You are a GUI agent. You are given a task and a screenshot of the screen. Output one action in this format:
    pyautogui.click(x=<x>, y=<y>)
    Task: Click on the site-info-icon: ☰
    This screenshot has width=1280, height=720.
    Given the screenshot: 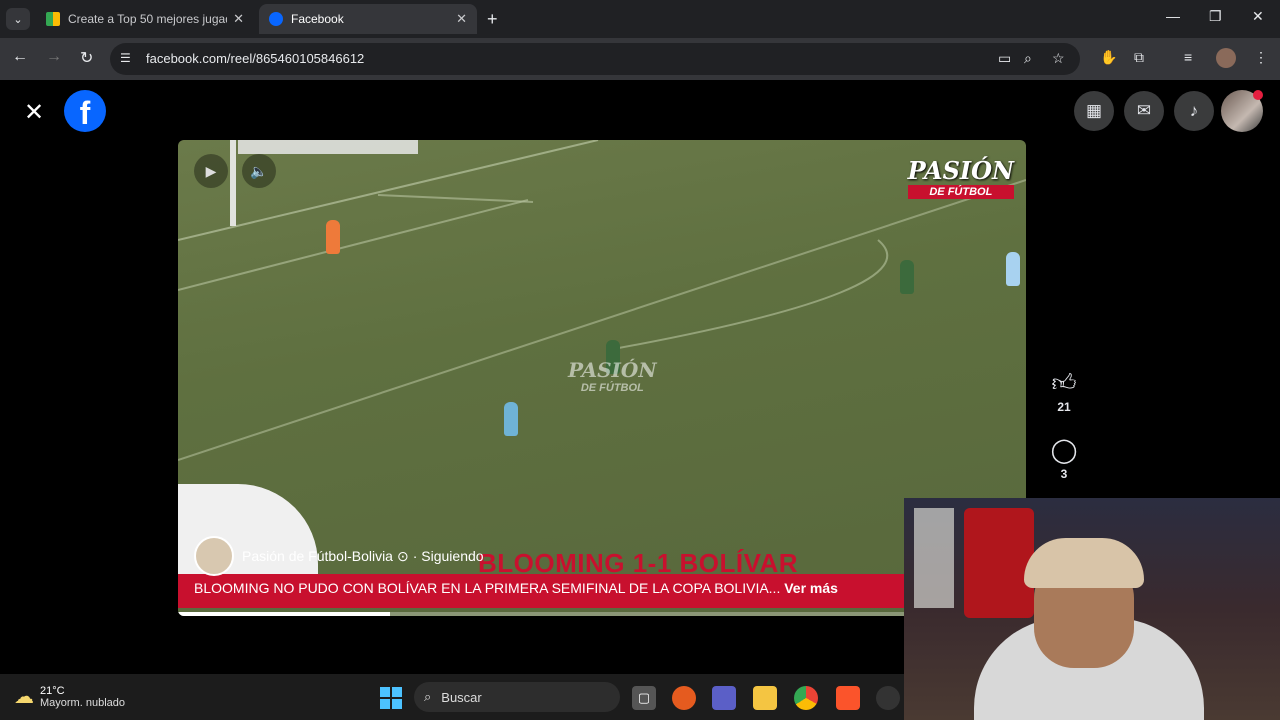 What is the action you would take?
    pyautogui.click(x=125, y=58)
    